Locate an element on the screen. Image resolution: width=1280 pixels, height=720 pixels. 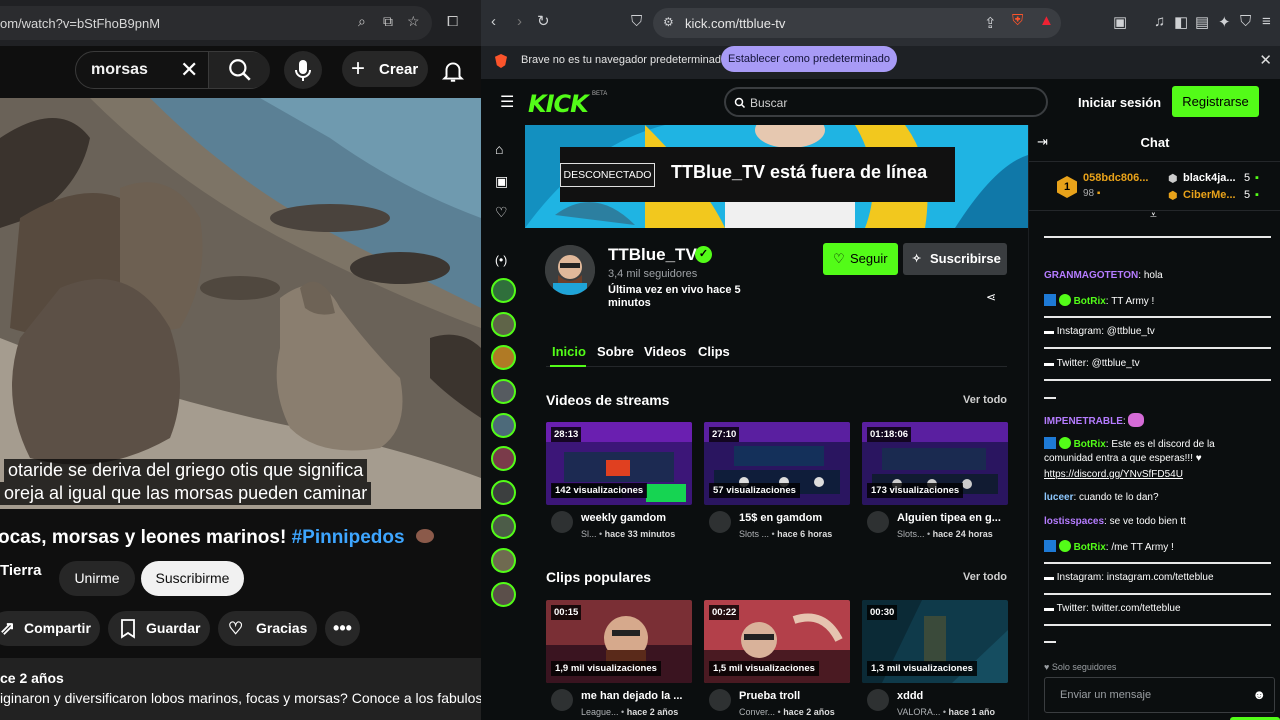
subscribe-button: Suscribirme is located at coordinates (192, 578).